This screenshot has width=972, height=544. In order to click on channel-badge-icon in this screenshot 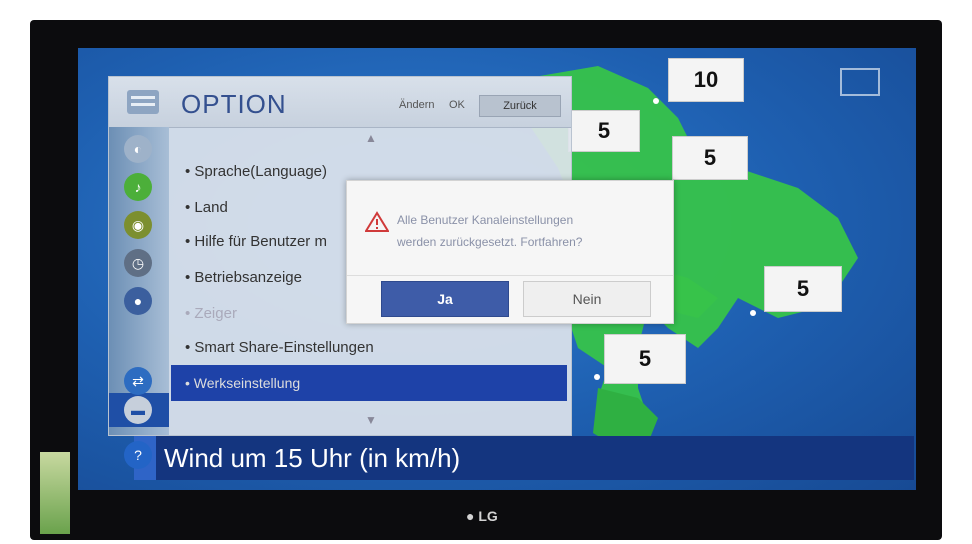, I will do `click(860, 82)`.